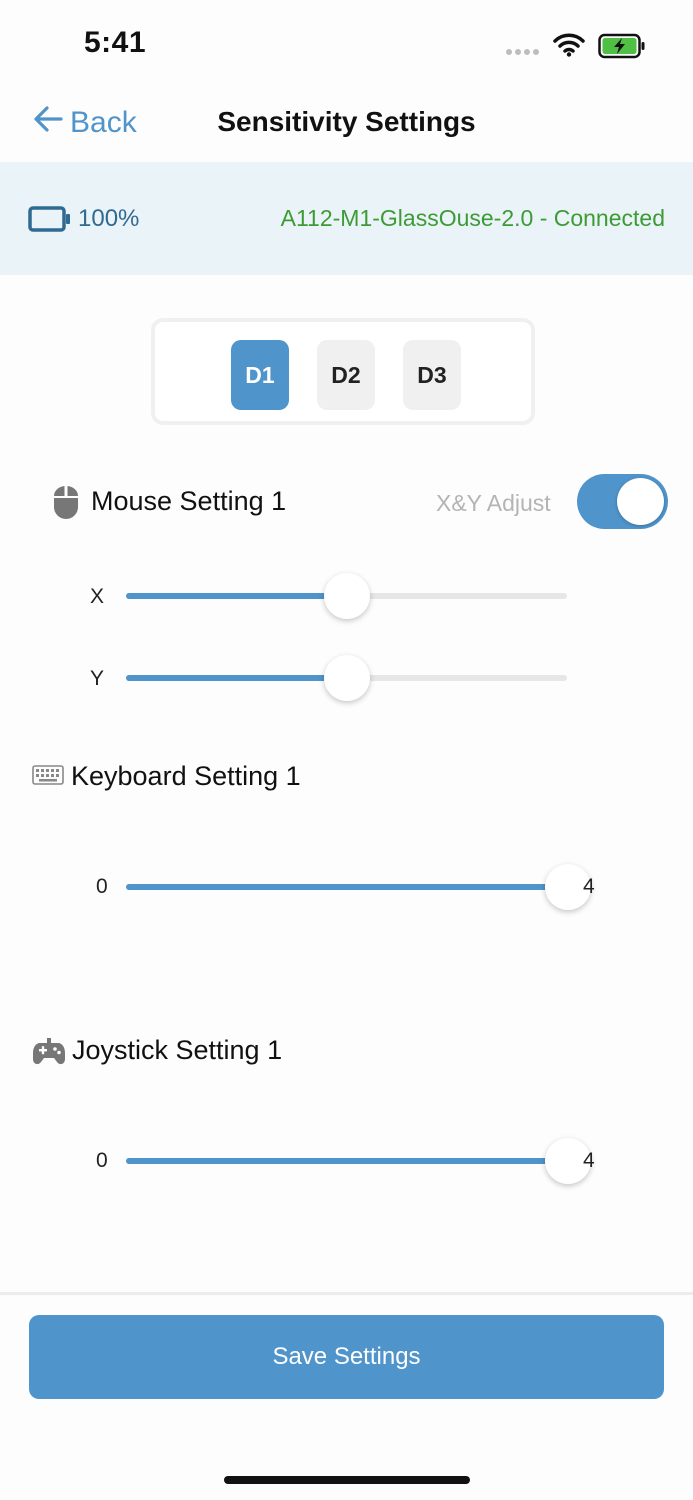 The width and height of the screenshot is (693, 1500). I want to click on y-slider-label: Y, so click(97, 678).